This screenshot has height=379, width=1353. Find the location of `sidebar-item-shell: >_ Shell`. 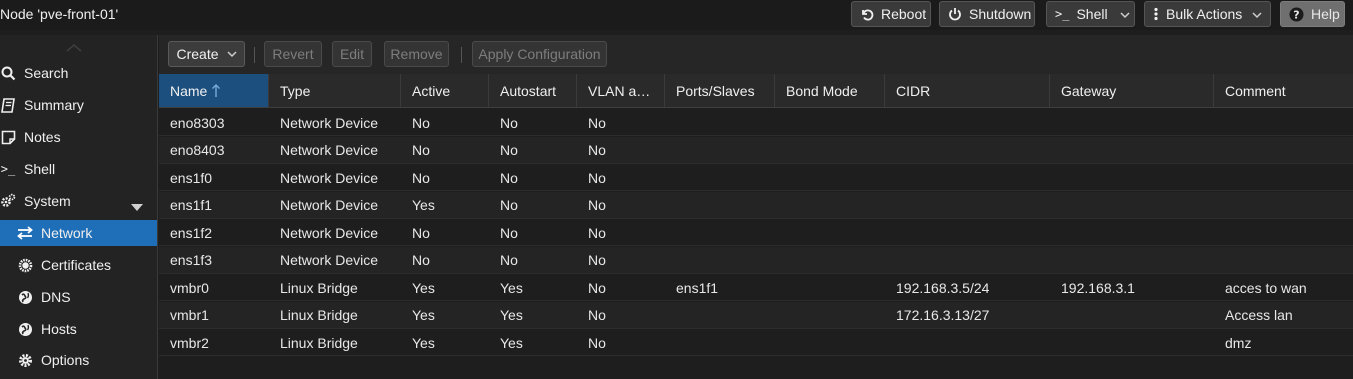

sidebar-item-shell: >_ Shell is located at coordinates (78, 169).